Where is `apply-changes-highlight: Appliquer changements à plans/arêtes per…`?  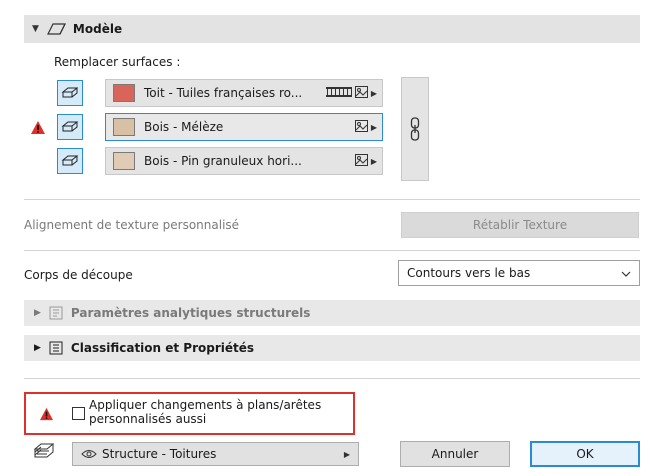 apply-changes-highlight: Appliquer changements à plans/arêtes per… is located at coordinates (189, 413).